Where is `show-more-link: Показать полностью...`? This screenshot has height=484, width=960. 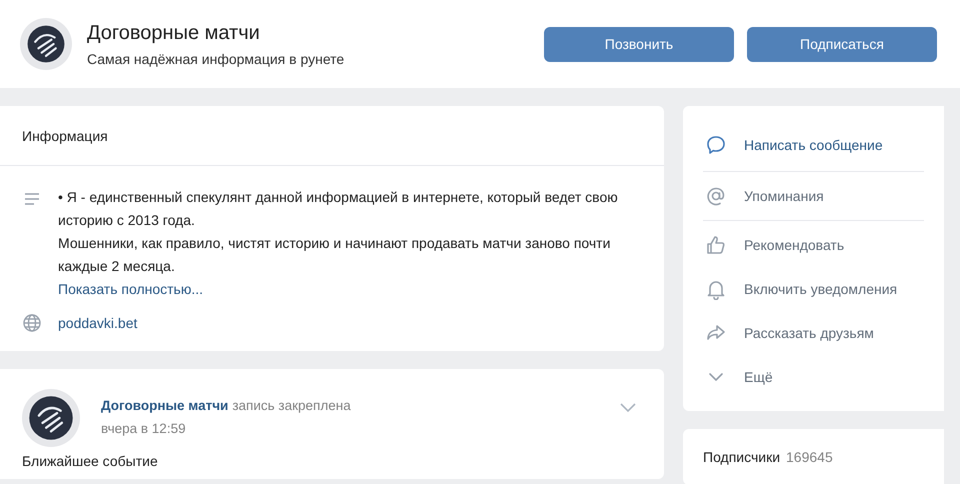 show-more-link: Показать полностью... is located at coordinates (338, 289).